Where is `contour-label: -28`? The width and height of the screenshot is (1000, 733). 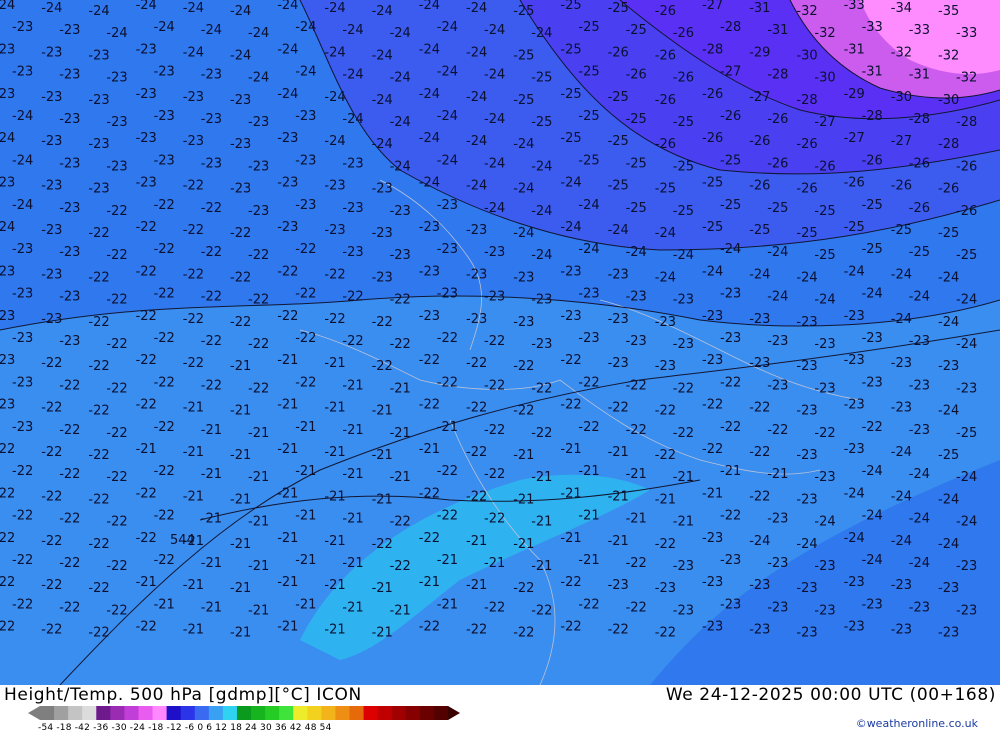
contour-label: -28 is located at coordinates (777, 75).